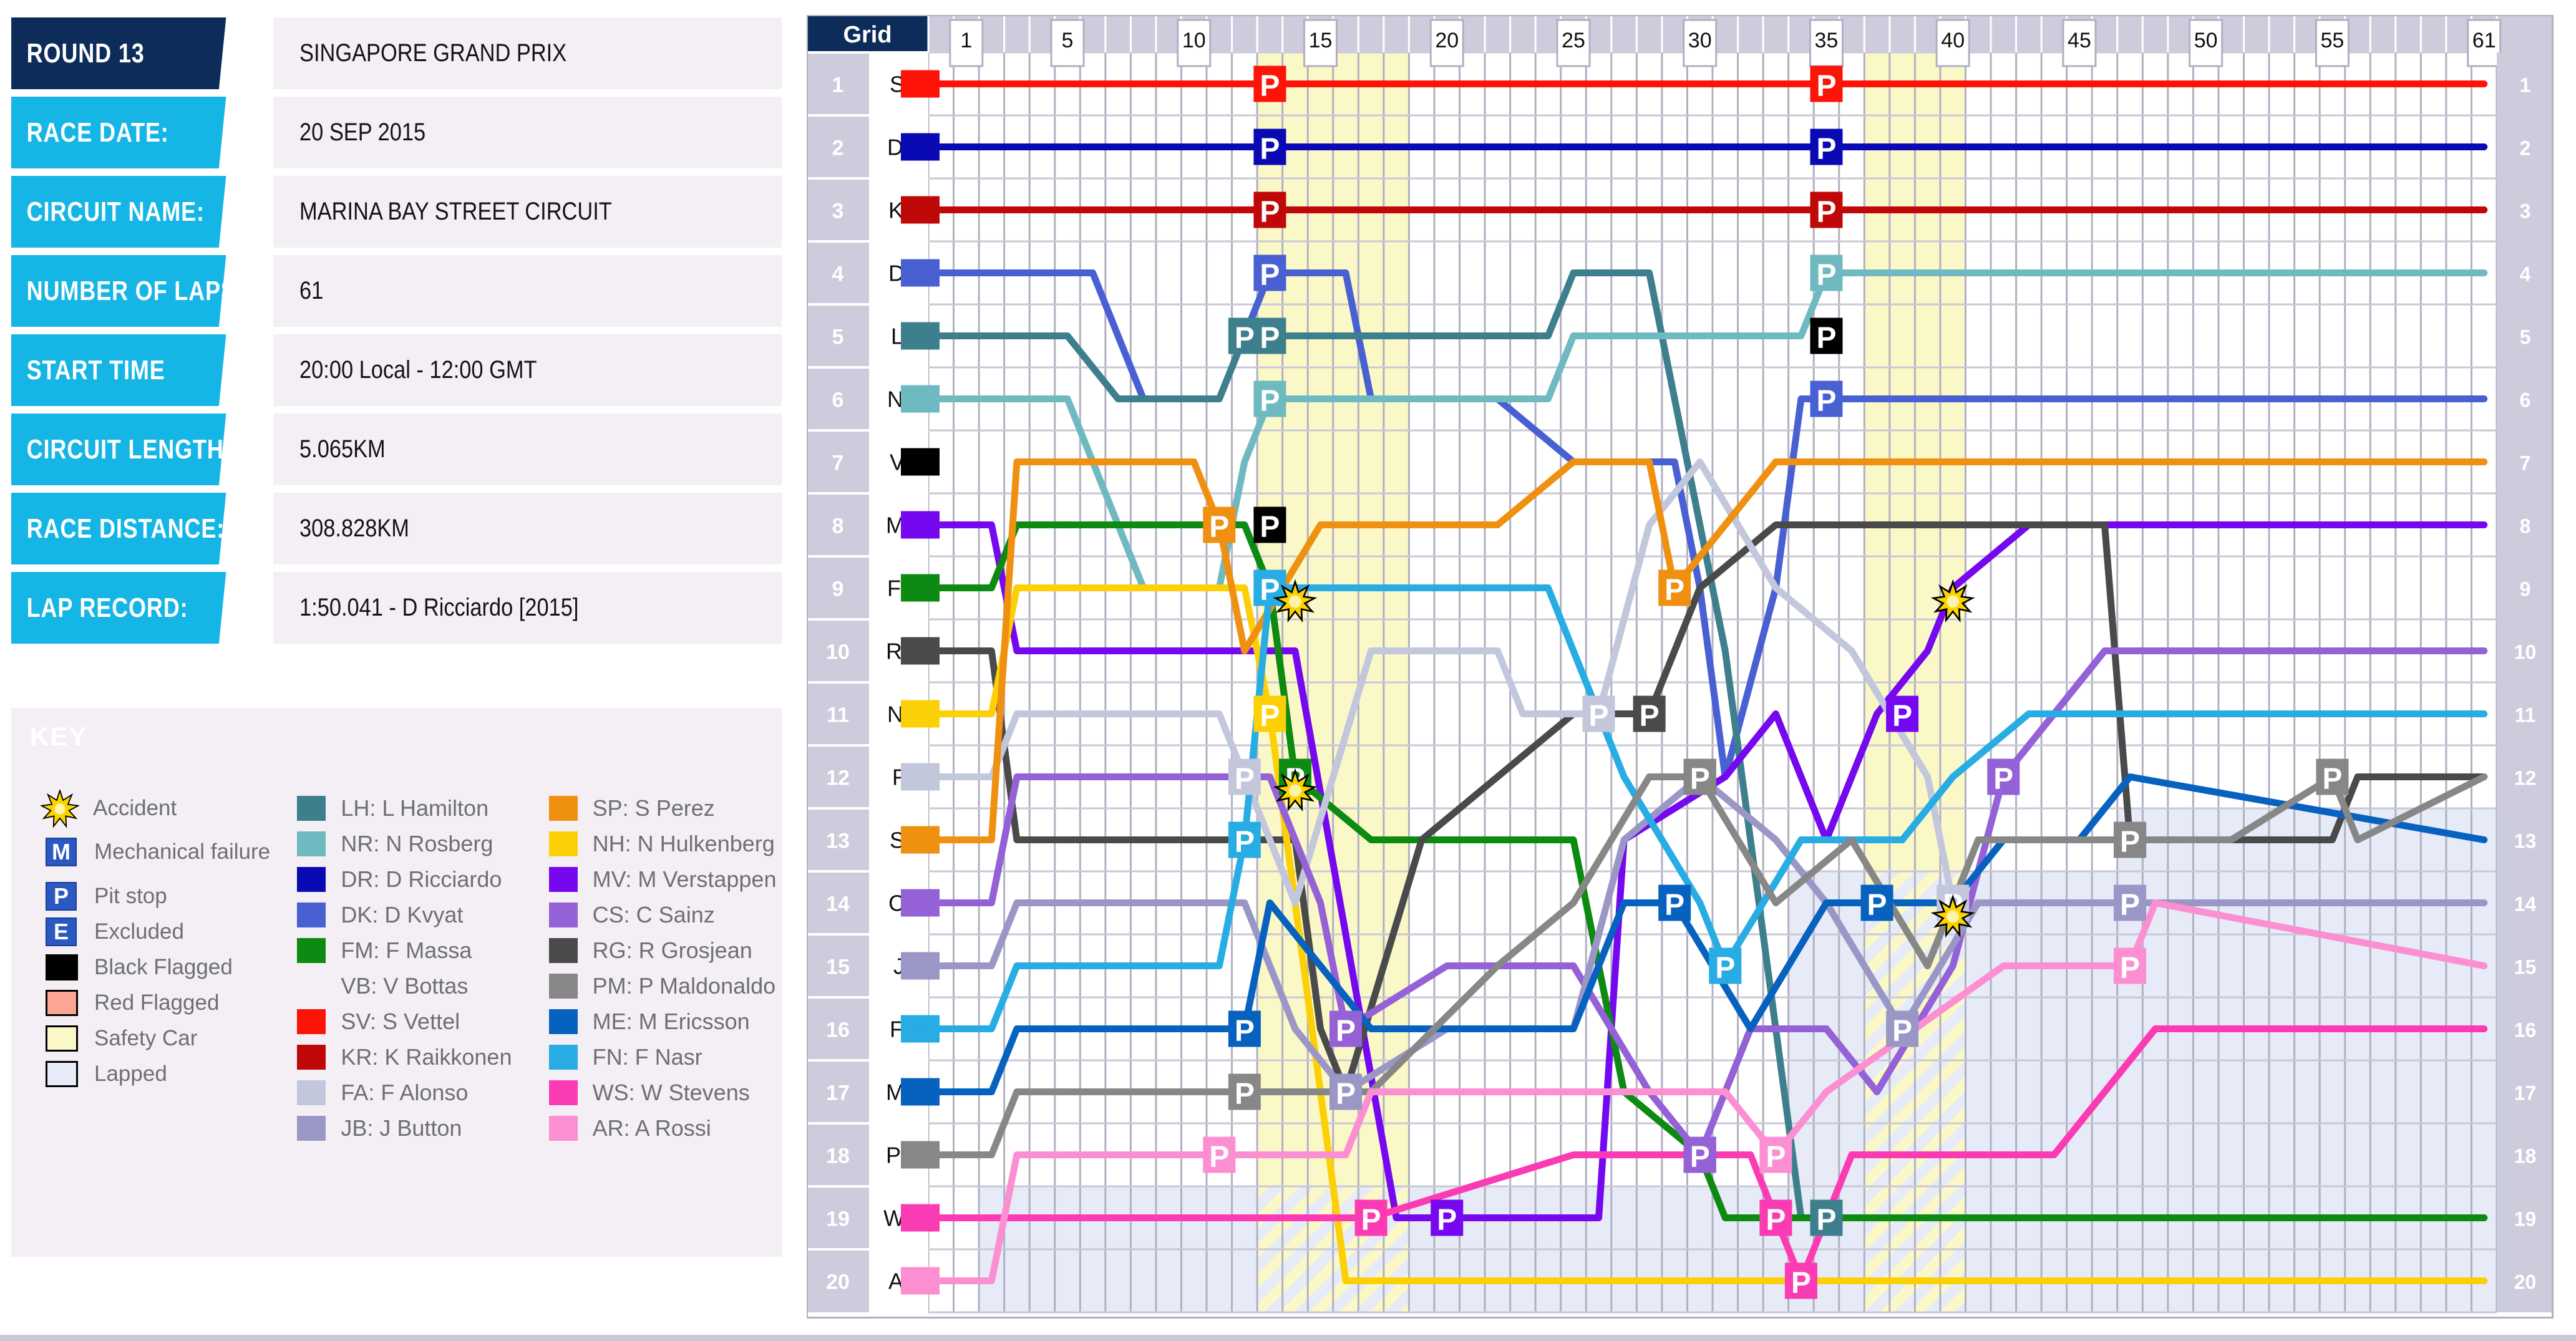 The height and width of the screenshot is (1341, 2576). I want to click on driver-legend-label: NR: N Rosberg, so click(417, 843).